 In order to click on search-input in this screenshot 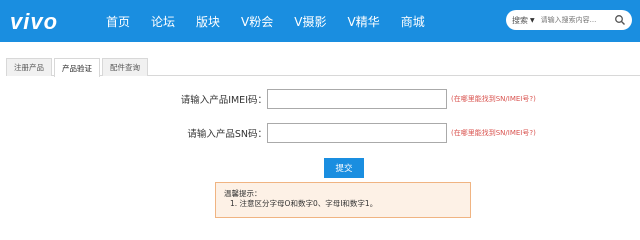, I will do `click(572, 20)`.